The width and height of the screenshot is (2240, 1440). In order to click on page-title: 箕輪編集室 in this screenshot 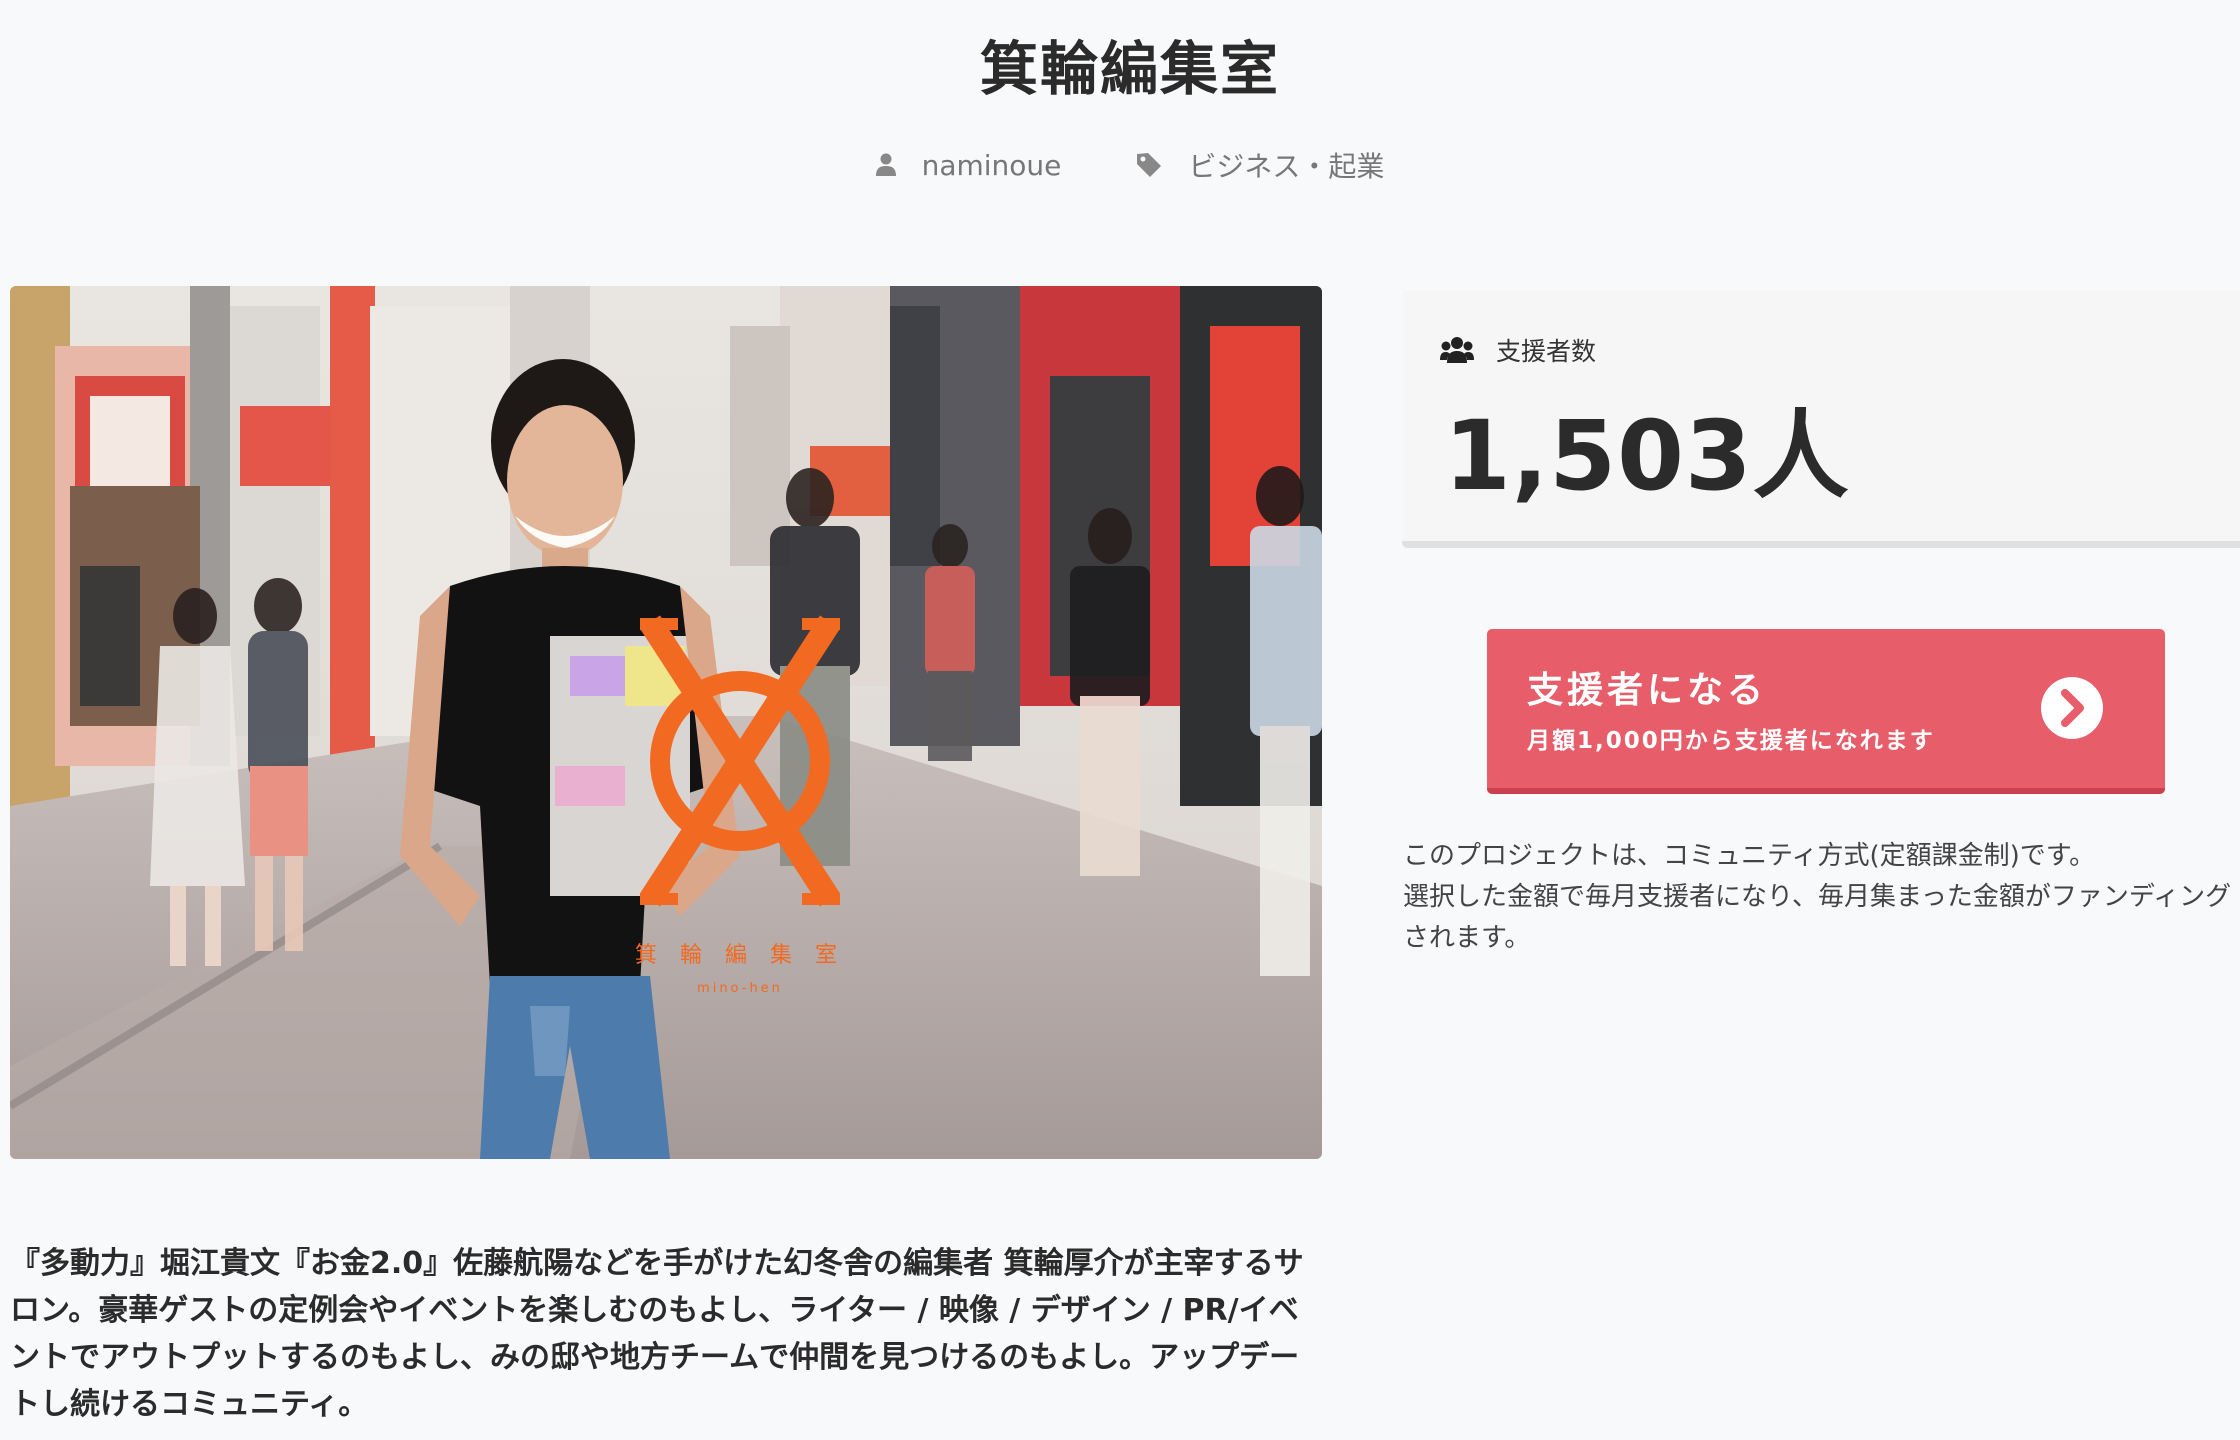, I will do `click(1129, 69)`.